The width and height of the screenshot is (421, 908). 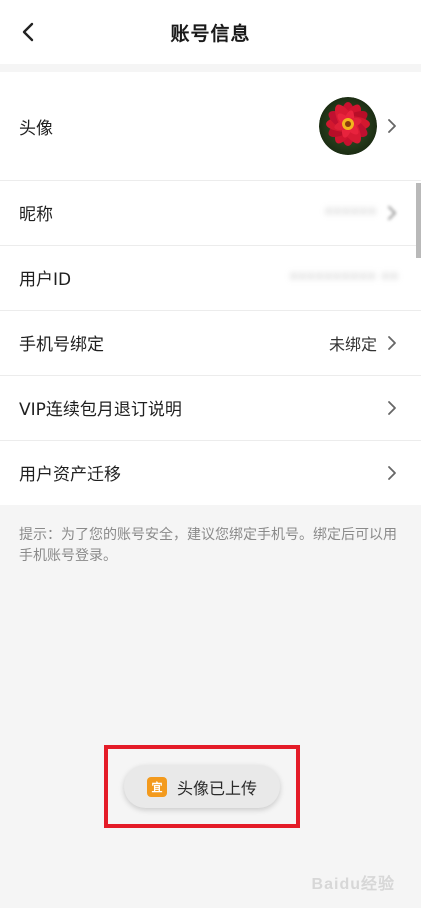 I want to click on row-right: 未绑定, so click(x=364, y=343).